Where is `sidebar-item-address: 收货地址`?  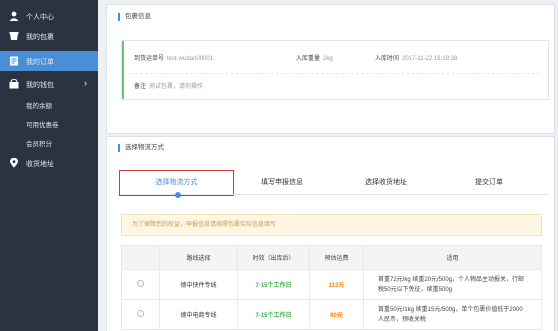
sidebar-item-address: 收货地址 is located at coordinates (49, 163).